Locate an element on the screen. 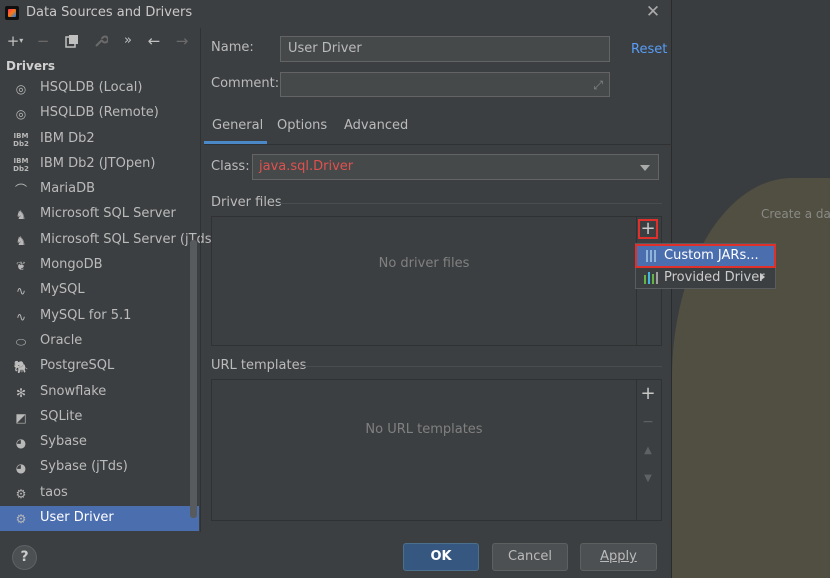  side-toolbar-divider is located at coordinates (636, 450).